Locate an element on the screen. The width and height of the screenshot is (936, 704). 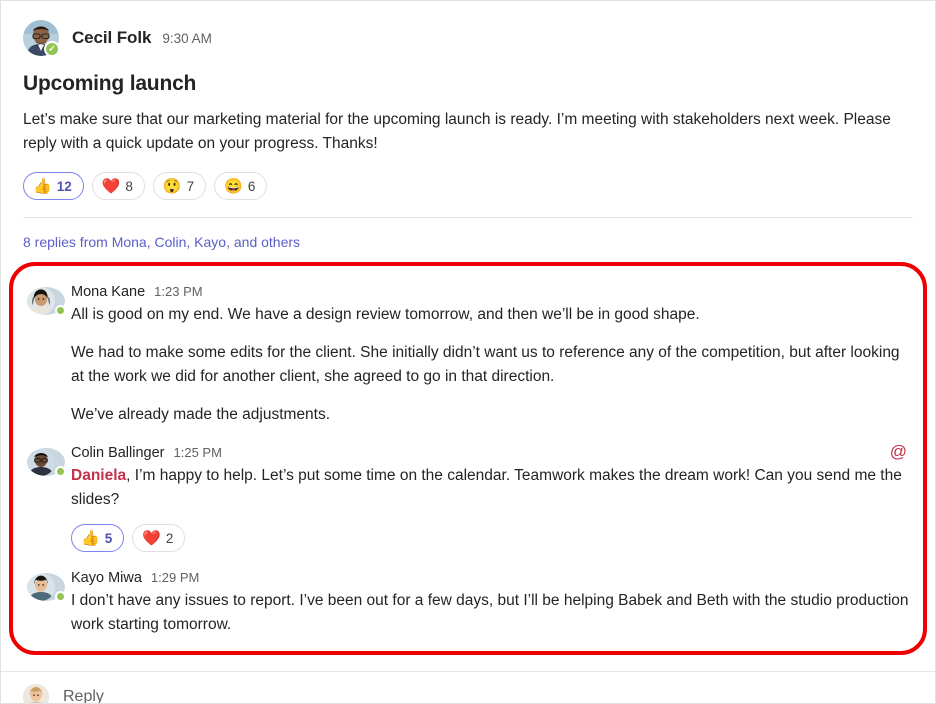
page-title: Upcoming launch is located at coordinates (110, 83).